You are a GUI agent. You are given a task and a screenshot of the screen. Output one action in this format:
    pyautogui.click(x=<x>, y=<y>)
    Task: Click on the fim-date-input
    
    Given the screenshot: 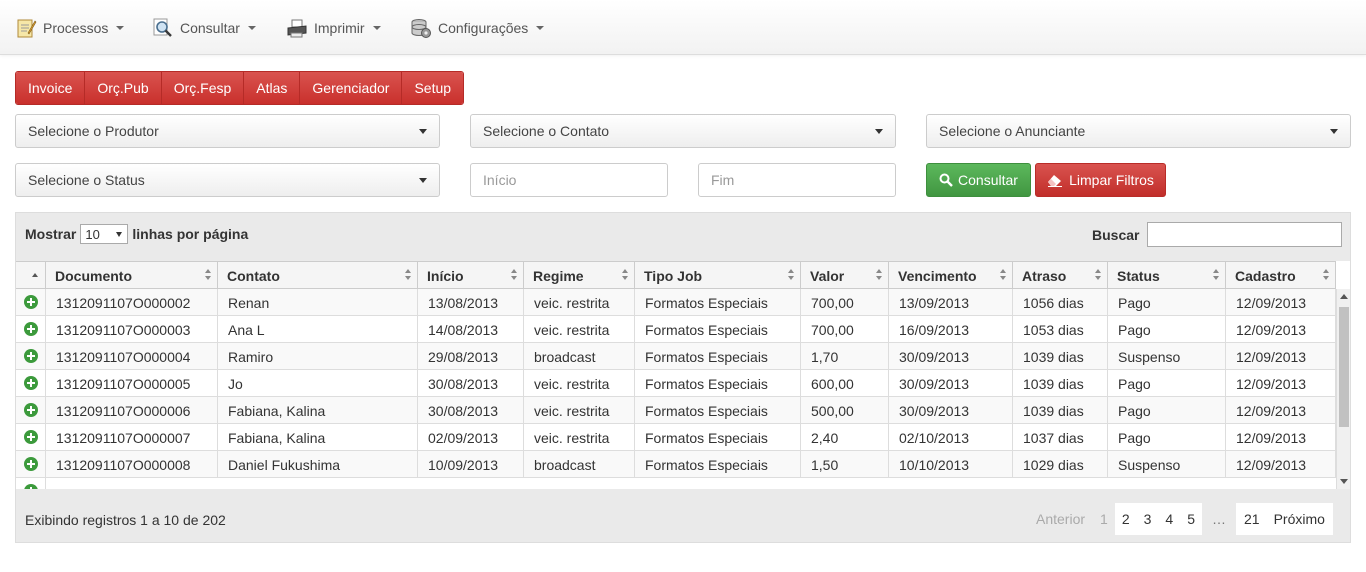 What is the action you would take?
    pyautogui.click(x=797, y=180)
    